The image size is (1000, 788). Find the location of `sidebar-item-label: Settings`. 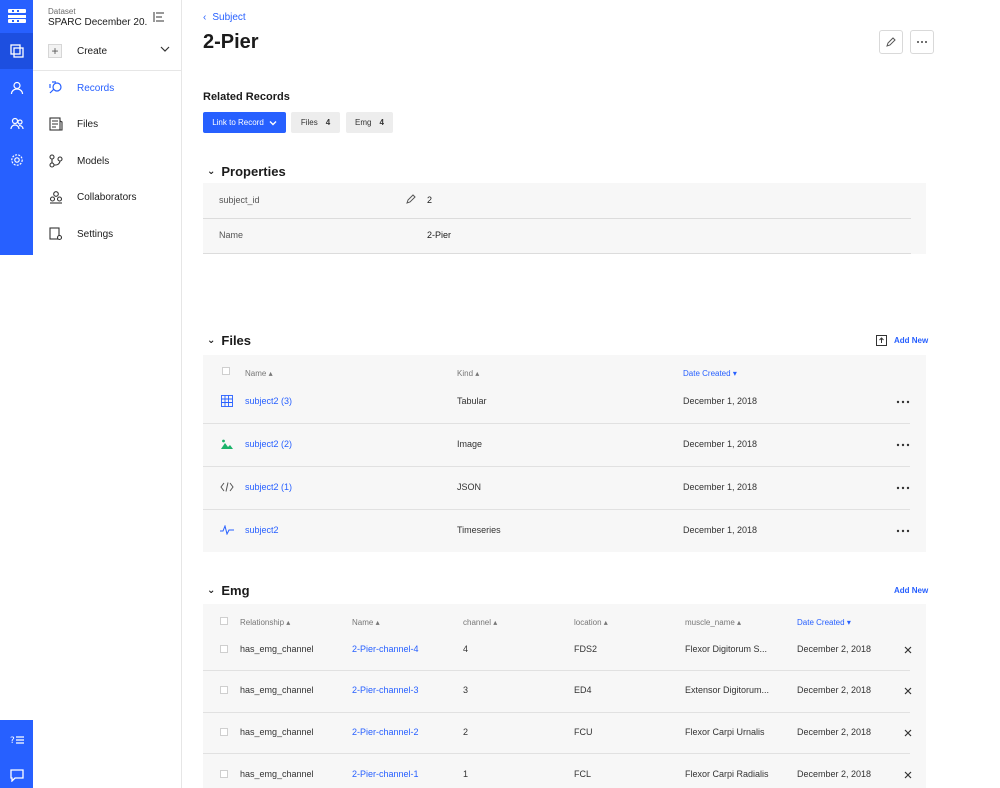

sidebar-item-label: Settings is located at coordinates (95, 234).